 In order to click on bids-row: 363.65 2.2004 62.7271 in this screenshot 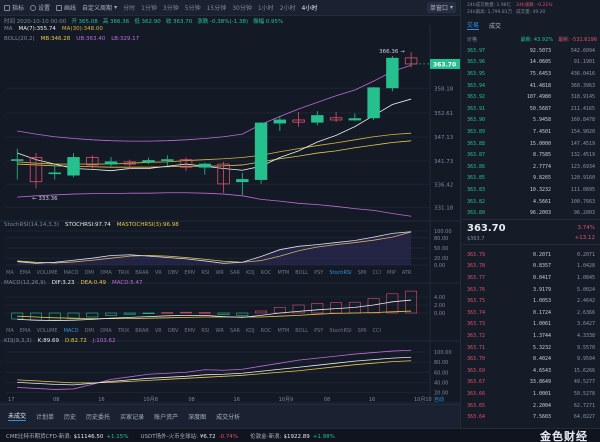, I will do `click(530, 406)`.